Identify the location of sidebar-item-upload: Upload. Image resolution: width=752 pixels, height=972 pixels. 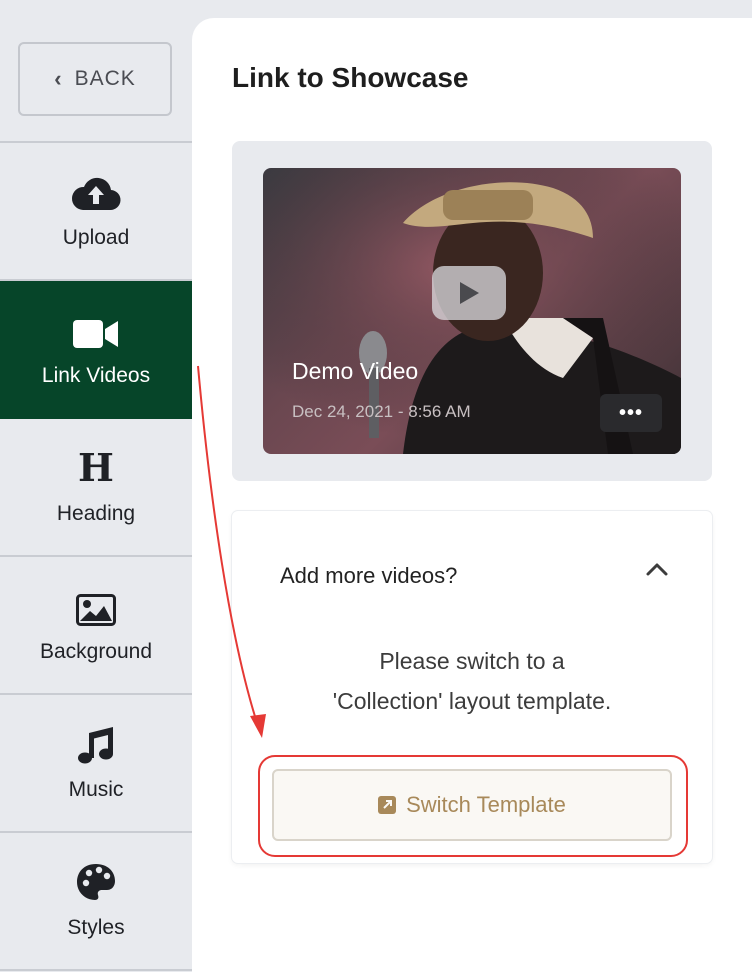
(96, 212).